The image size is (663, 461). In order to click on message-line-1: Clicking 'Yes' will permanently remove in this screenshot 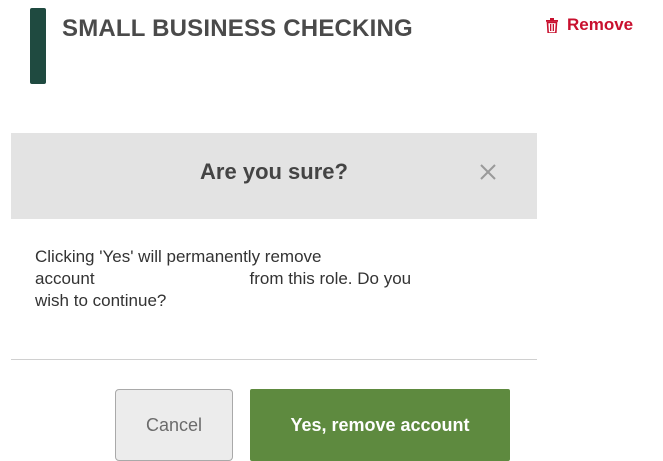, I will do `click(178, 256)`.